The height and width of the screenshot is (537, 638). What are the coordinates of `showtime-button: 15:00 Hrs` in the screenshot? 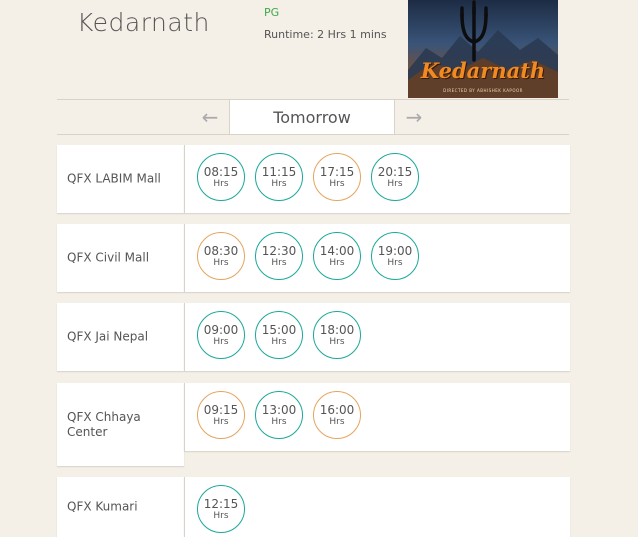 It's located at (279, 335).